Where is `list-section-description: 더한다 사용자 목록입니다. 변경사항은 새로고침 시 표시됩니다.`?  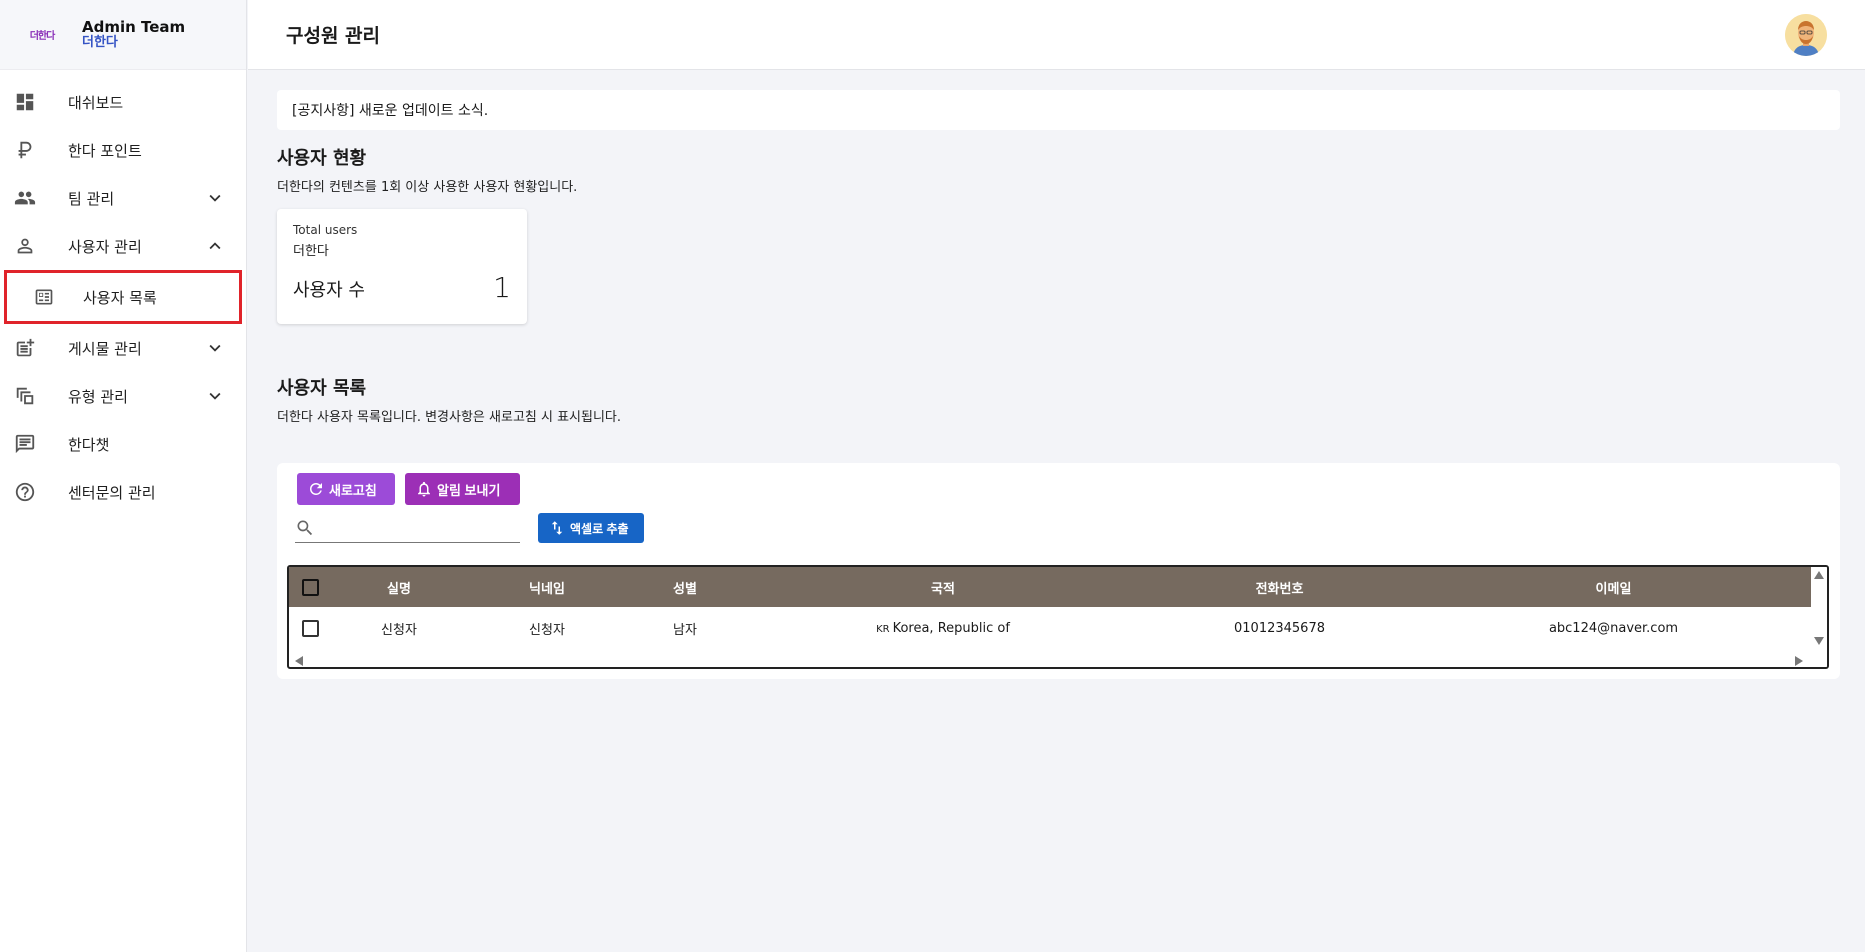
list-section-description: 더한다 사용자 목록입니다. 변경사항은 새로고침 시 표시됩니다. is located at coordinates (449, 417).